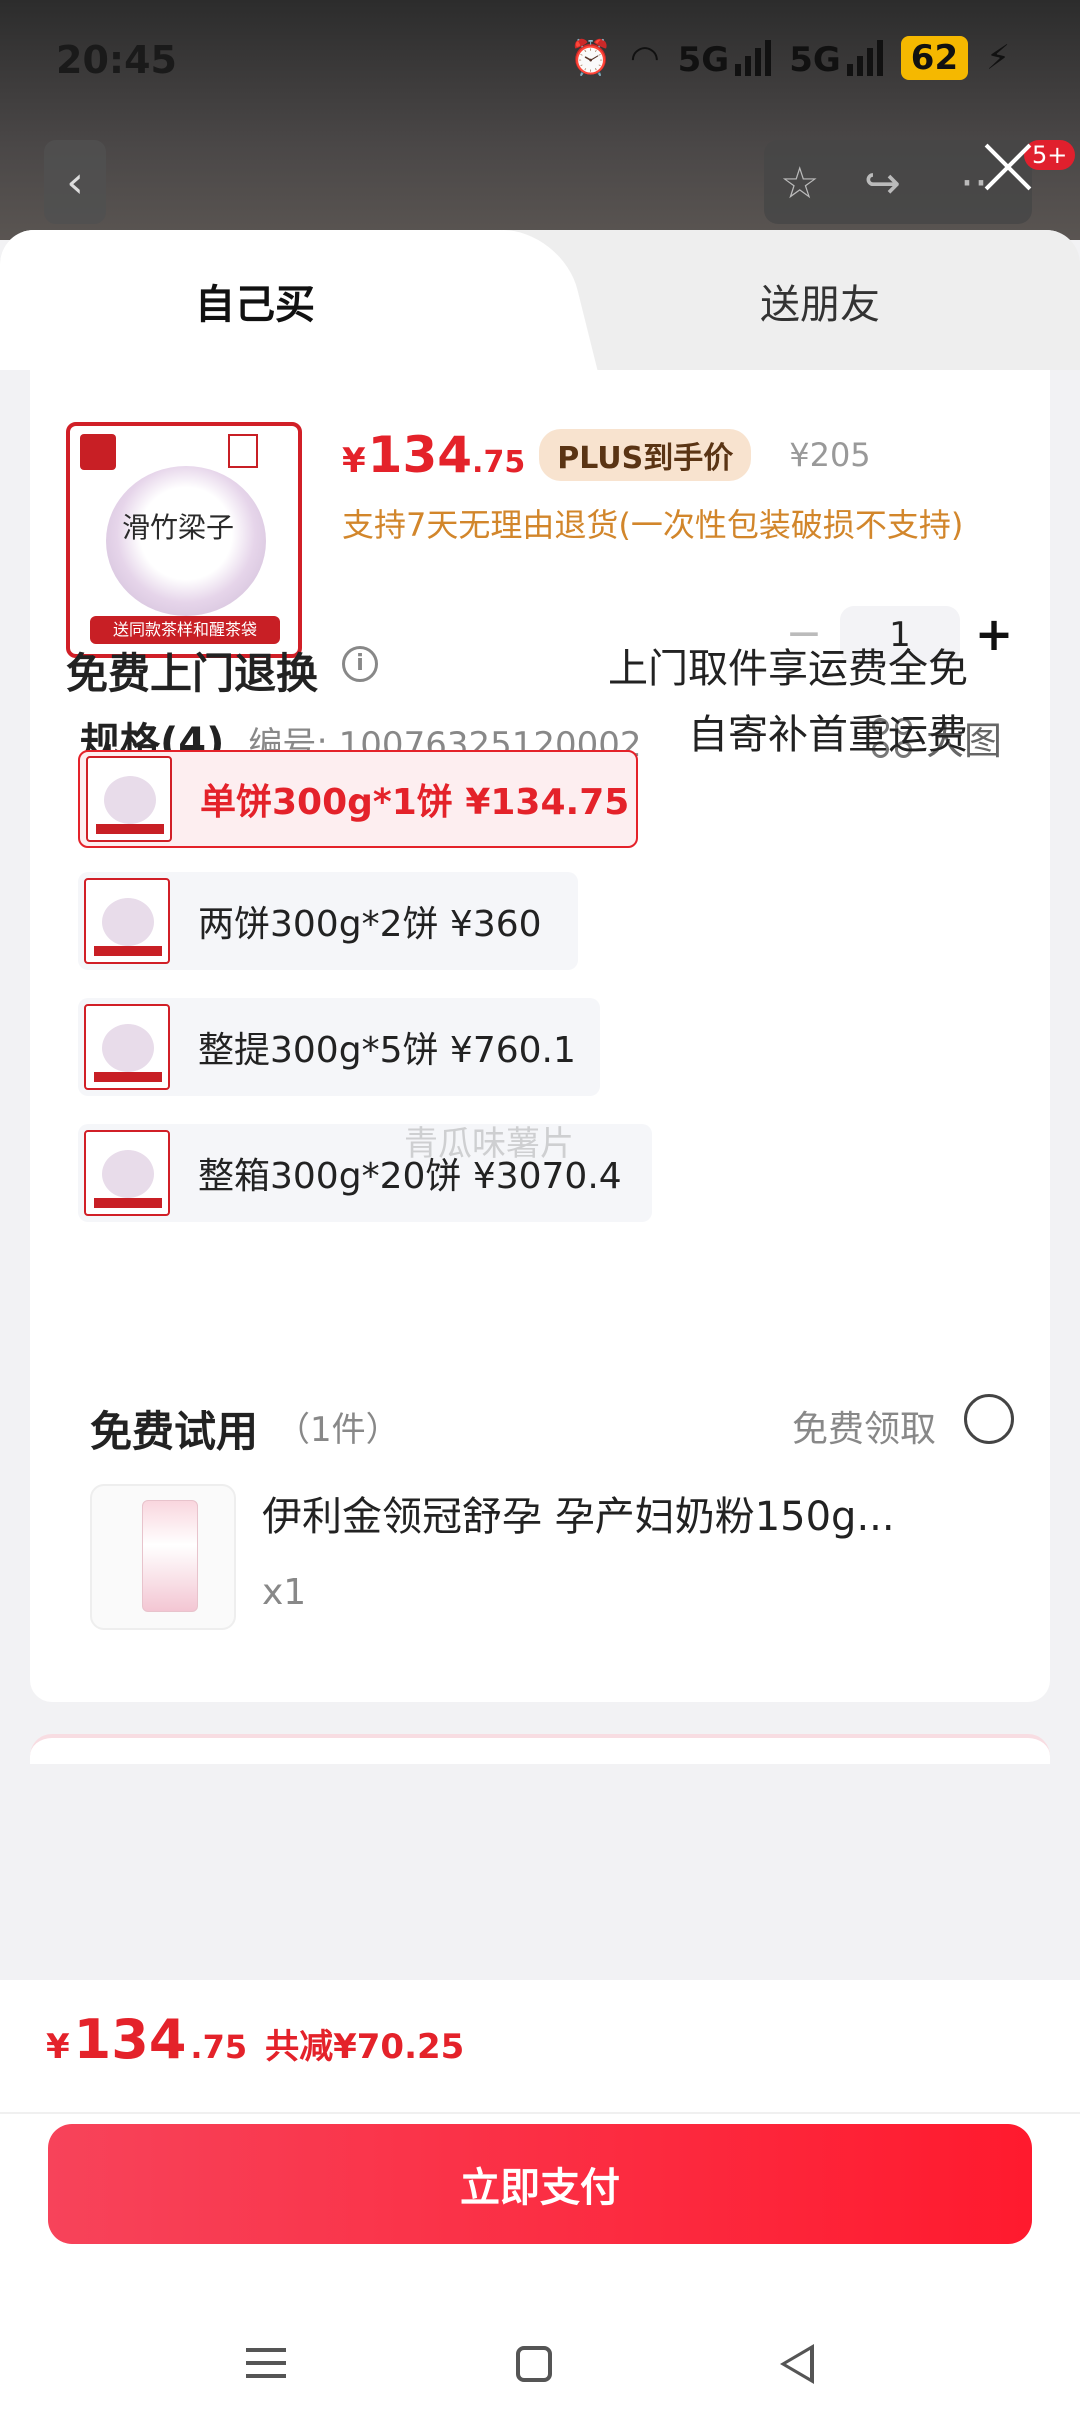 Image resolution: width=1080 pixels, height=2412 pixels. Describe the element at coordinates (354, 461) in the screenshot. I see `price-symbol: ¥` at that location.